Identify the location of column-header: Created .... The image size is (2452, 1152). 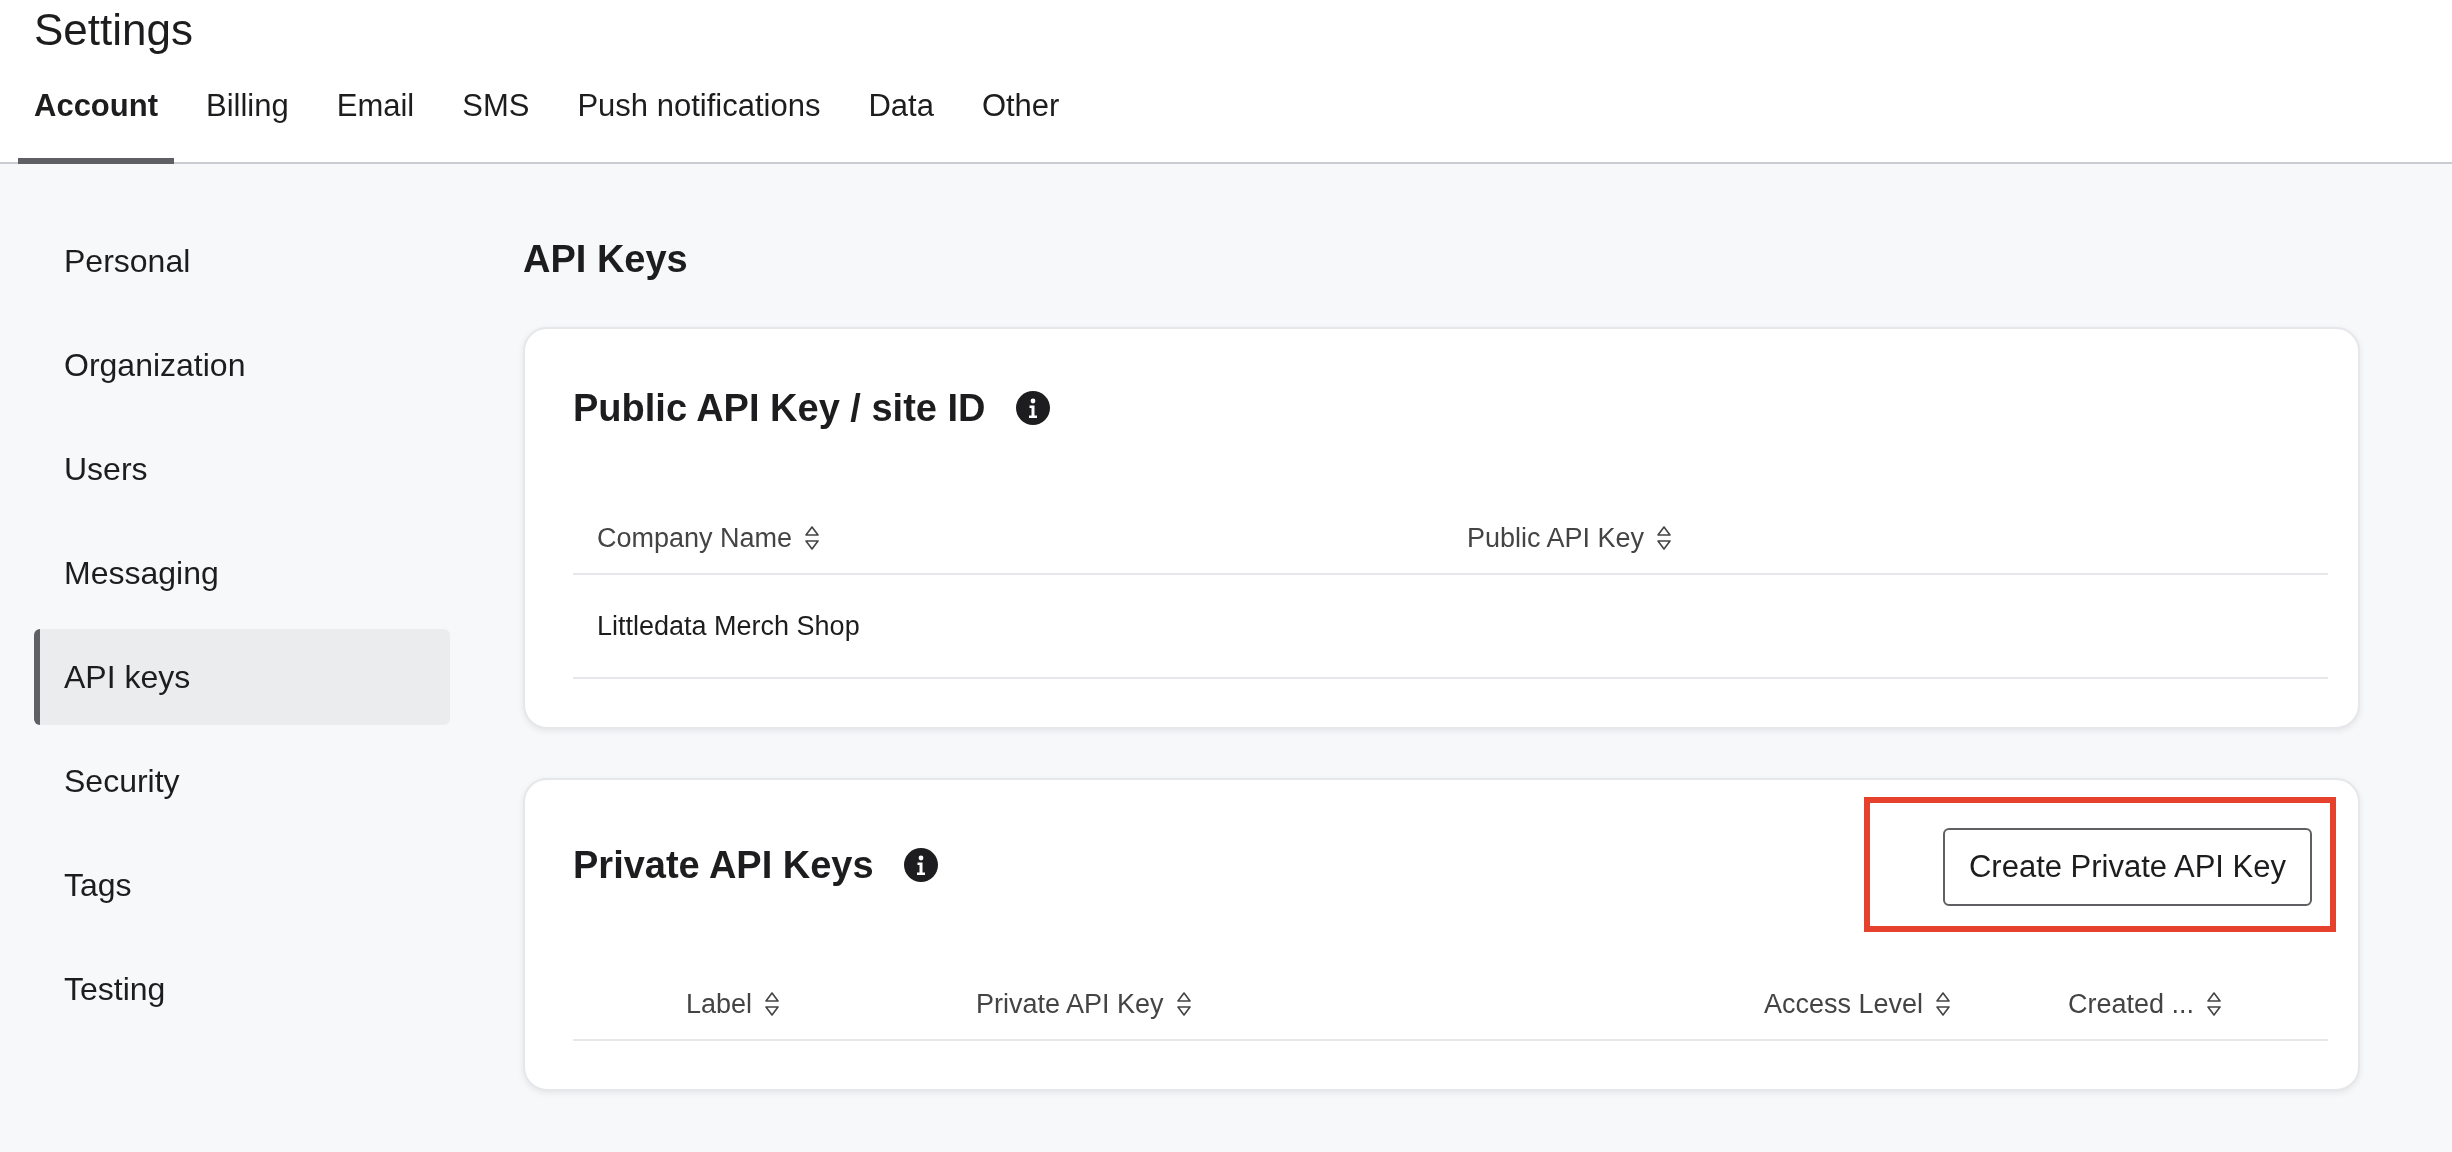
(2131, 1004).